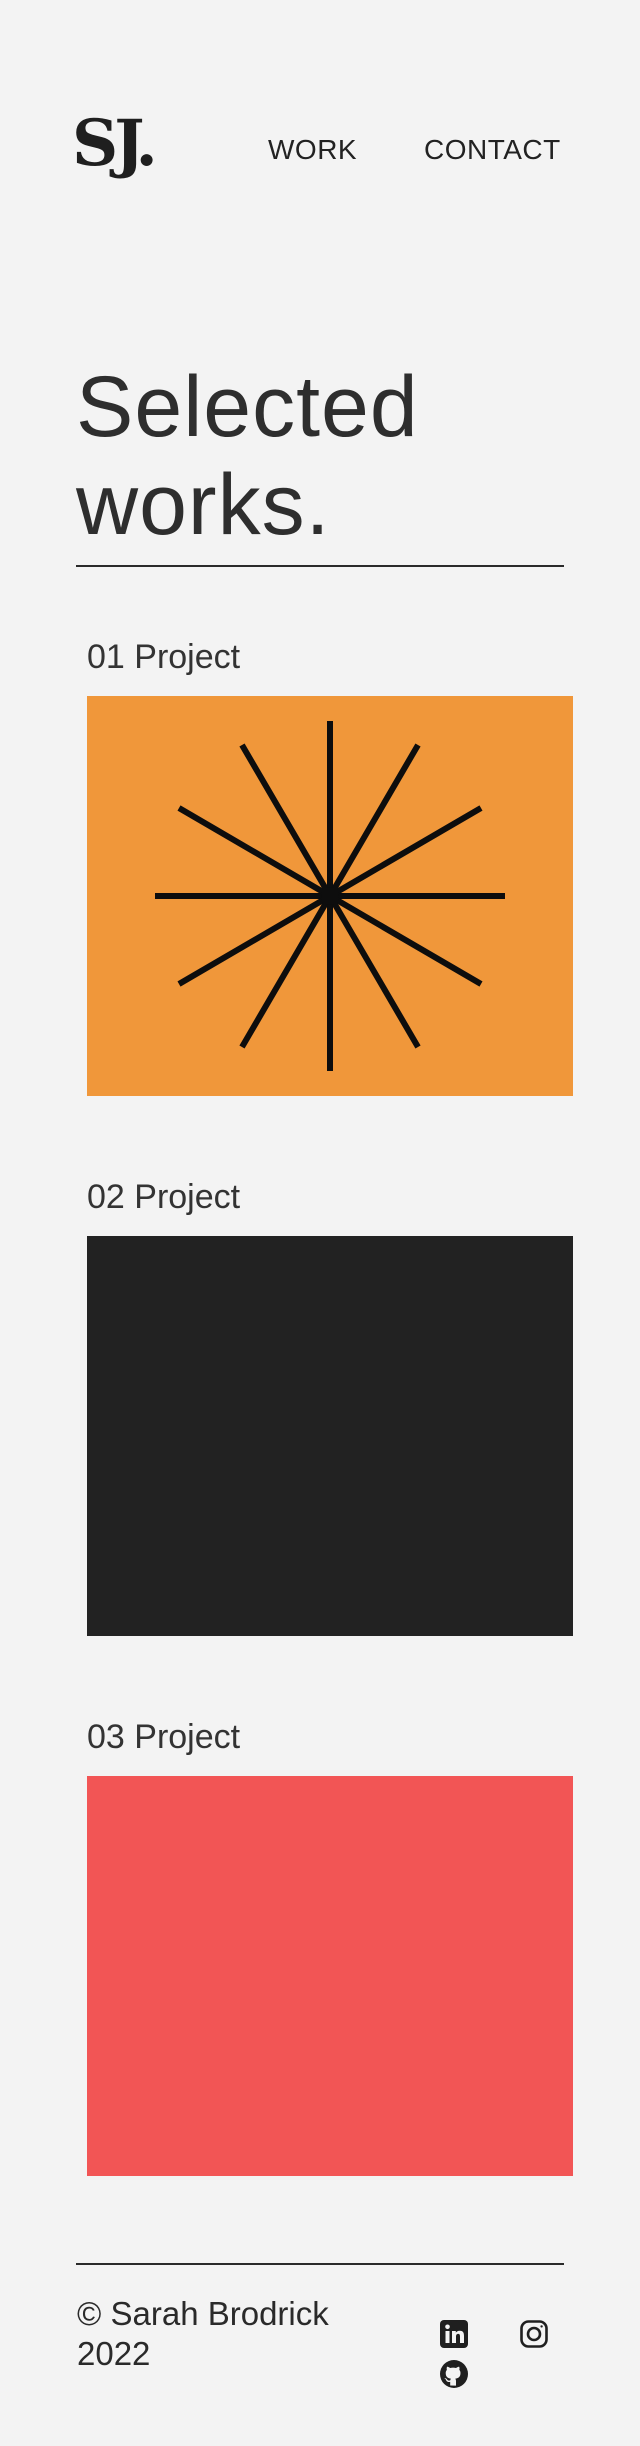 Image resolution: width=640 pixels, height=2446 pixels. Describe the element at coordinates (164, 1737) in the screenshot. I see `project-label-03: 03 Project` at that location.